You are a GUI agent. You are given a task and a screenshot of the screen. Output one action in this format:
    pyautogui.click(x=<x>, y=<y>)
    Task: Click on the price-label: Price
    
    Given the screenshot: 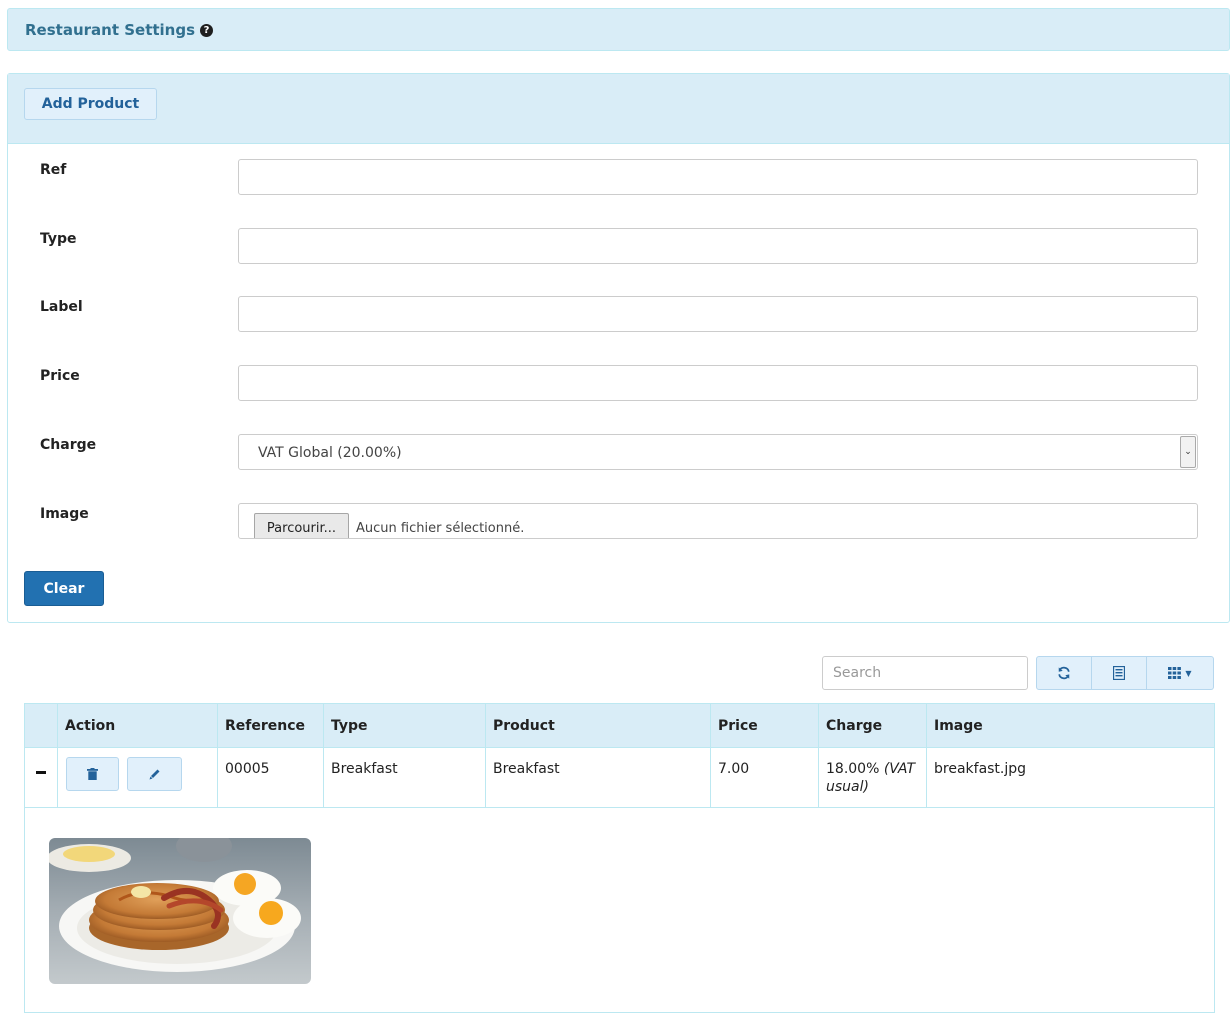 What is the action you would take?
    pyautogui.click(x=60, y=376)
    